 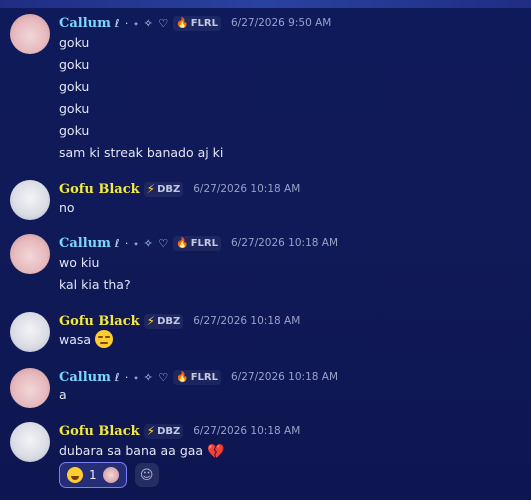 I want to click on add-reaction-button: ☺, so click(x=146, y=475).